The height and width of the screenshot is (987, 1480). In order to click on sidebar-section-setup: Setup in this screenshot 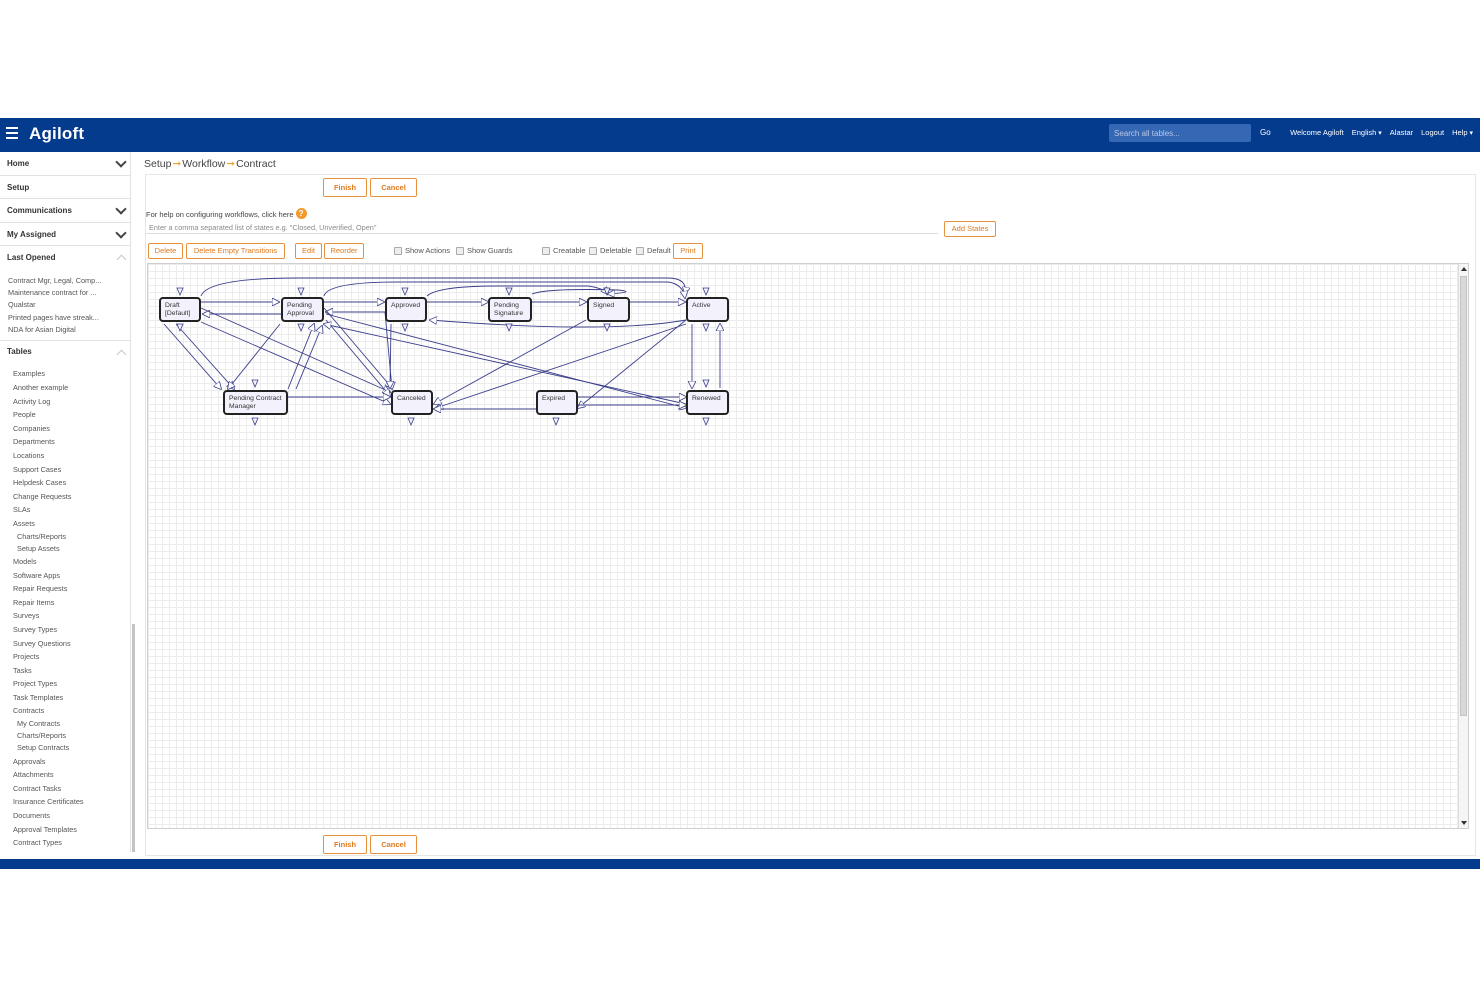, I will do `click(65, 187)`.